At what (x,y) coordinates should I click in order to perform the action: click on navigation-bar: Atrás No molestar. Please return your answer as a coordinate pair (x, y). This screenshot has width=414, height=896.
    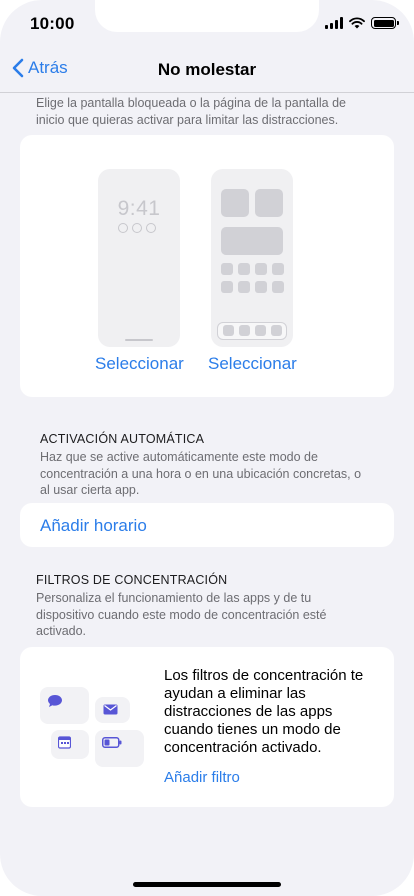
    Looking at the image, I should click on (207, 70).